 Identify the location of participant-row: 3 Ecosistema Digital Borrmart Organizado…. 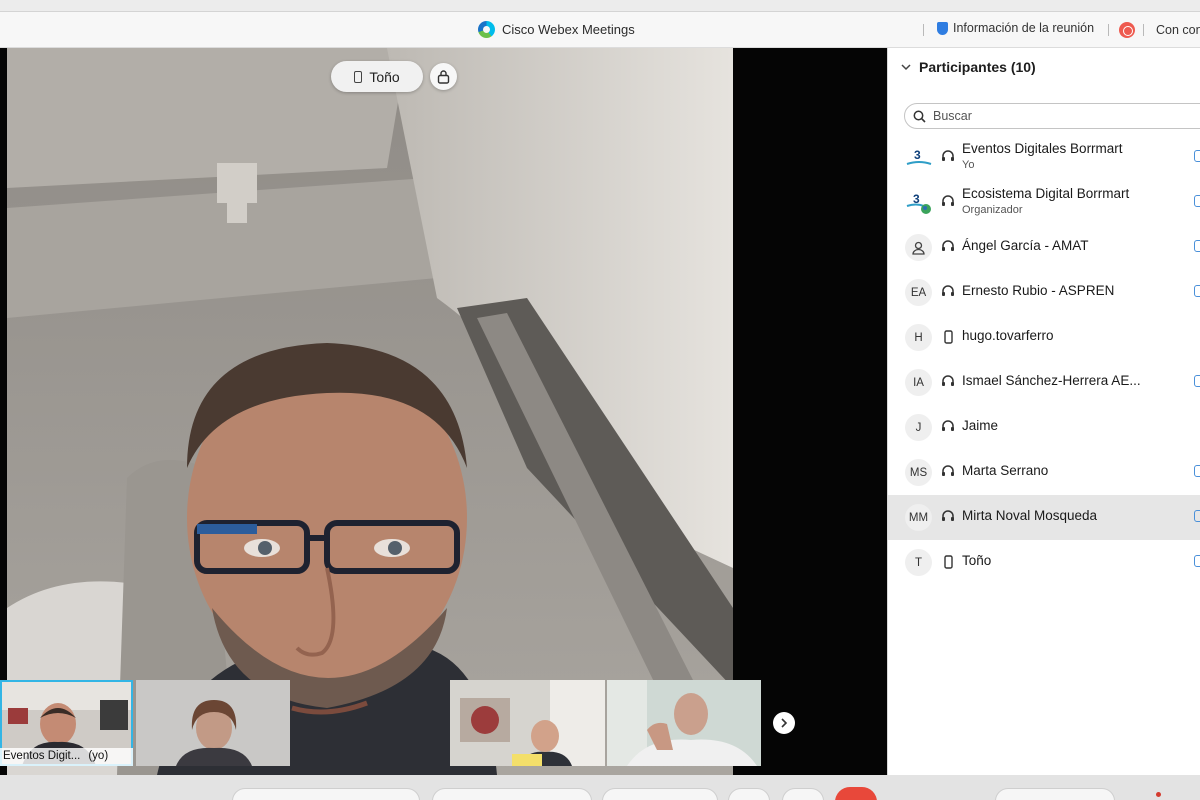
(1044, 202).